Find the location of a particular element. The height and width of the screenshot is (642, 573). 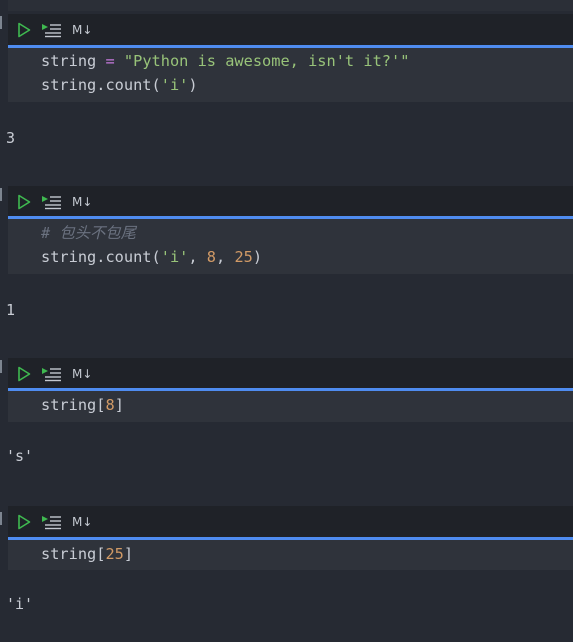

code-editor: # 包头不包尾 string.count('i', 8, 25) is located at coordinates (290, 246).